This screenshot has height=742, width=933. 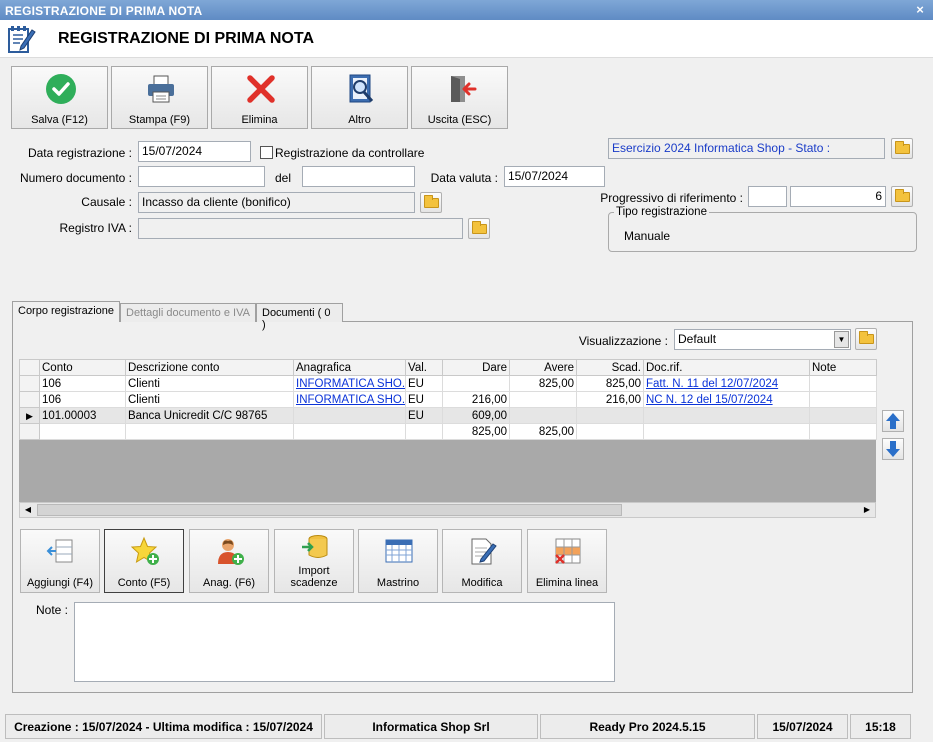 What do you see at coordinates (75, 178) in the screenshot?
I see `numero-documento-label: Numero documento :` at bounding box center [75, 178].